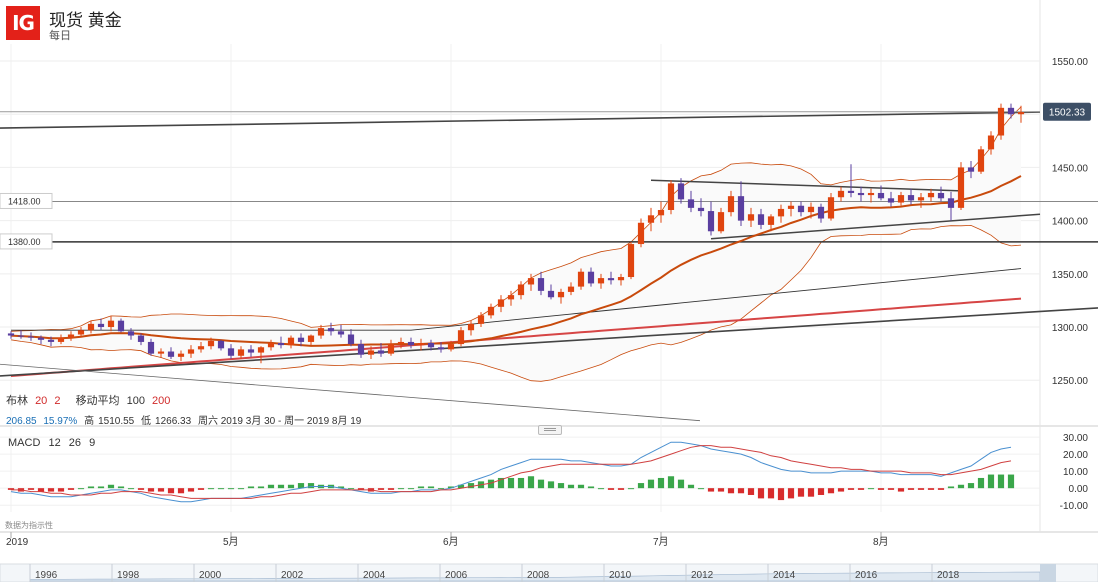 This screenshot has width=1098, height=582. Describe the element at coordinates (620, 575) in the screenshot. I see `navigator-year-label: 2010` at that location.